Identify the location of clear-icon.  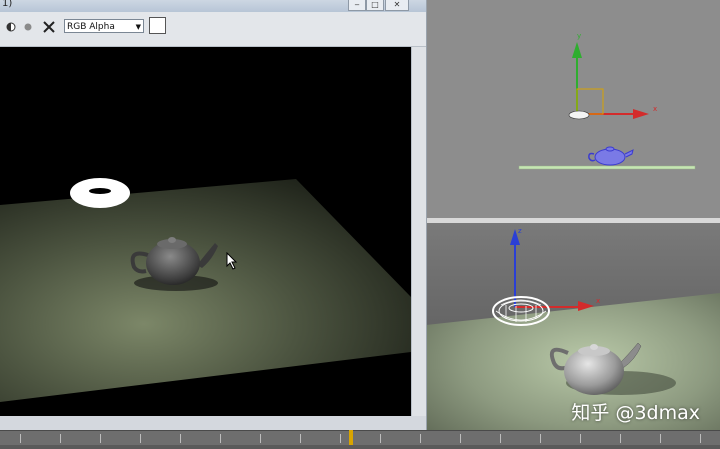
(49, 27).